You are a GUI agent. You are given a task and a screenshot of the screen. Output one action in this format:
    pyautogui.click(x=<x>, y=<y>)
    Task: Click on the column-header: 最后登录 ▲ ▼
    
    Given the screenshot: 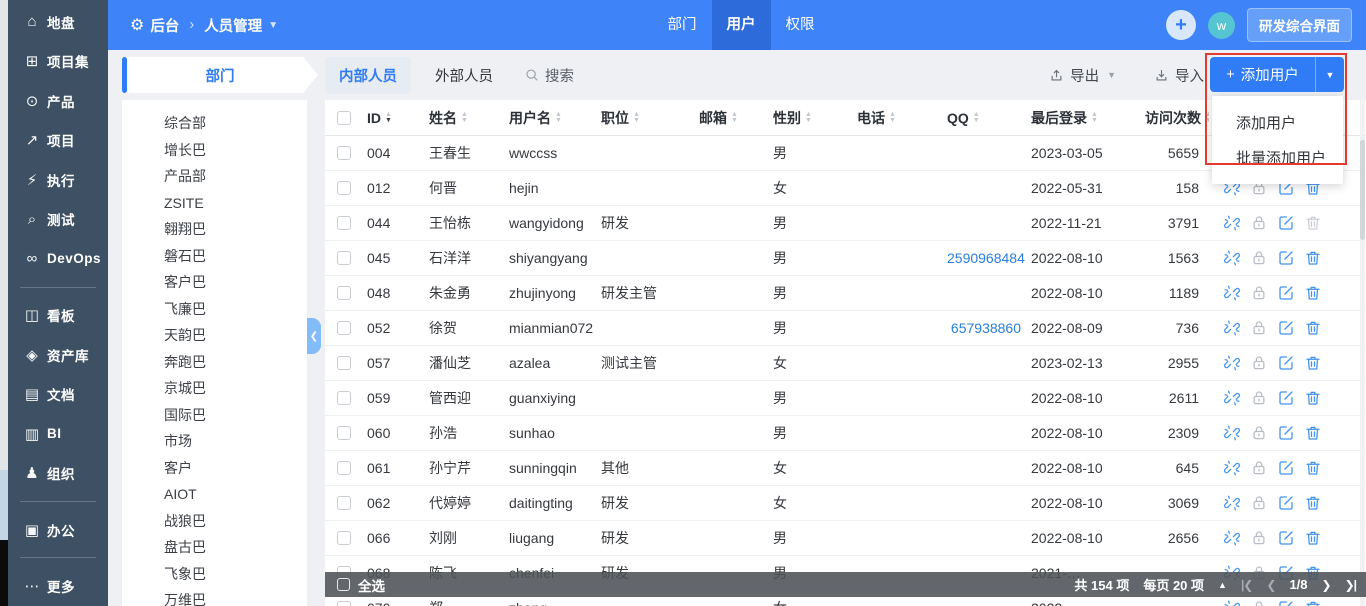 What is the action you would take?
    pyautogui.click(x=1088, y=118)
    